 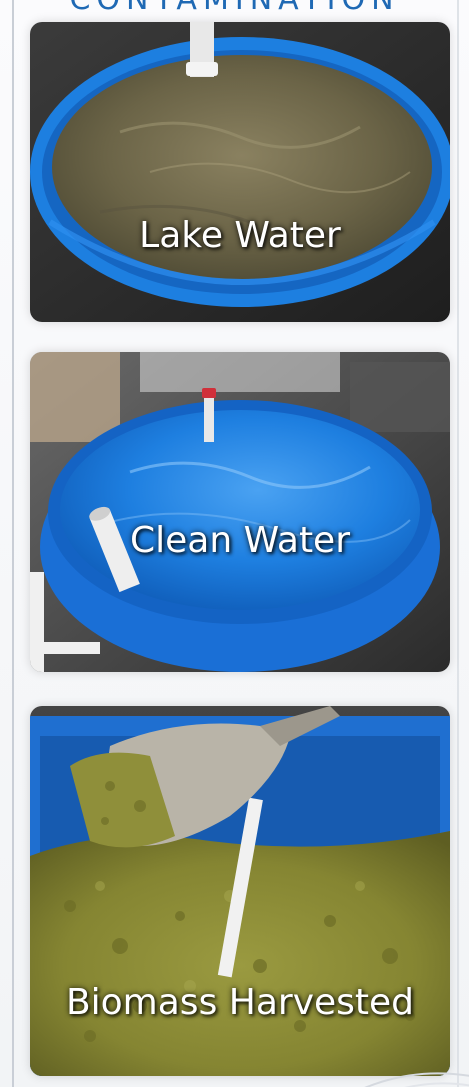 What do you see at coordinates (13, 543) in the screenshot?
I see `left-divider` at bounding box center [13, 543].